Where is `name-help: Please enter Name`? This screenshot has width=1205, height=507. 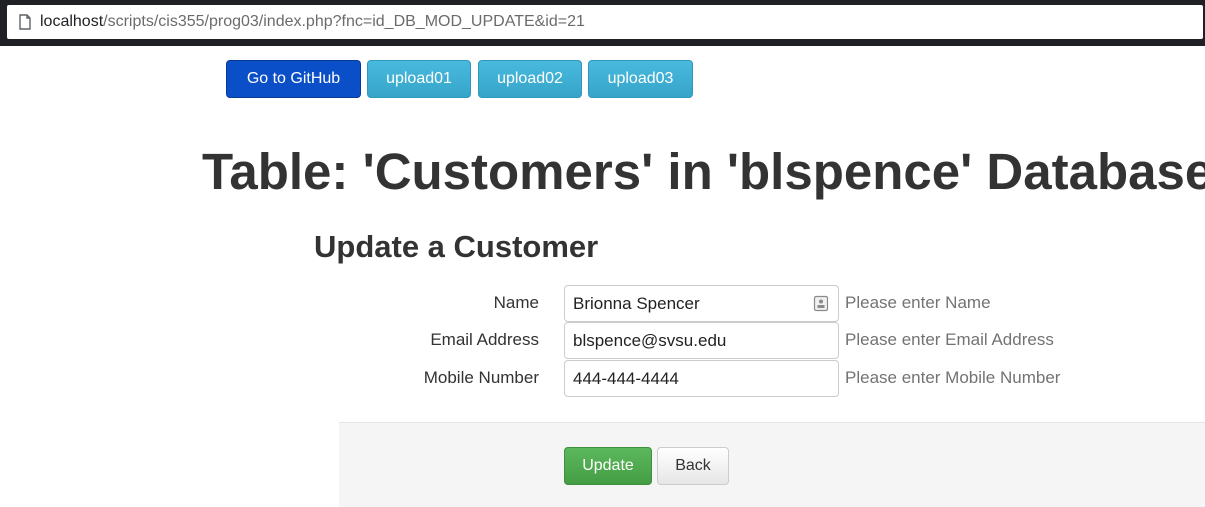
name-help: Please enter Name is located at coordinates (918, 302).